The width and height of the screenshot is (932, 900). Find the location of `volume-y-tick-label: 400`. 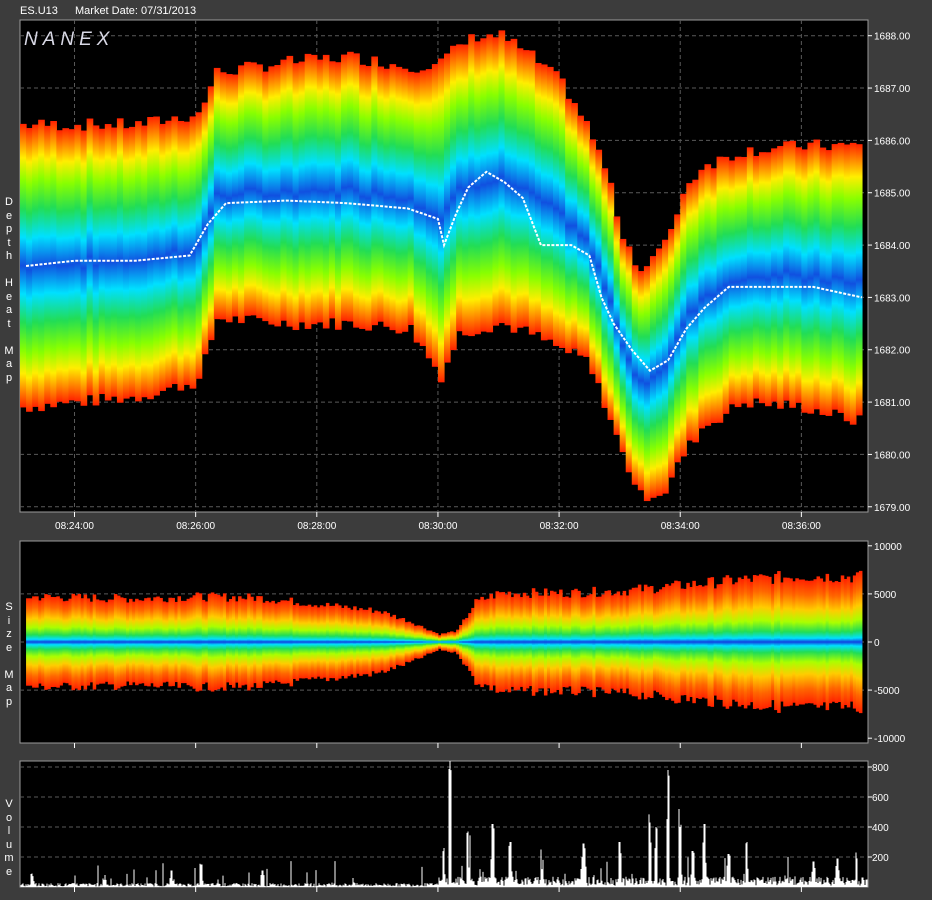

volume-y-tick-label: 400 is located at coordinates (880, 828).